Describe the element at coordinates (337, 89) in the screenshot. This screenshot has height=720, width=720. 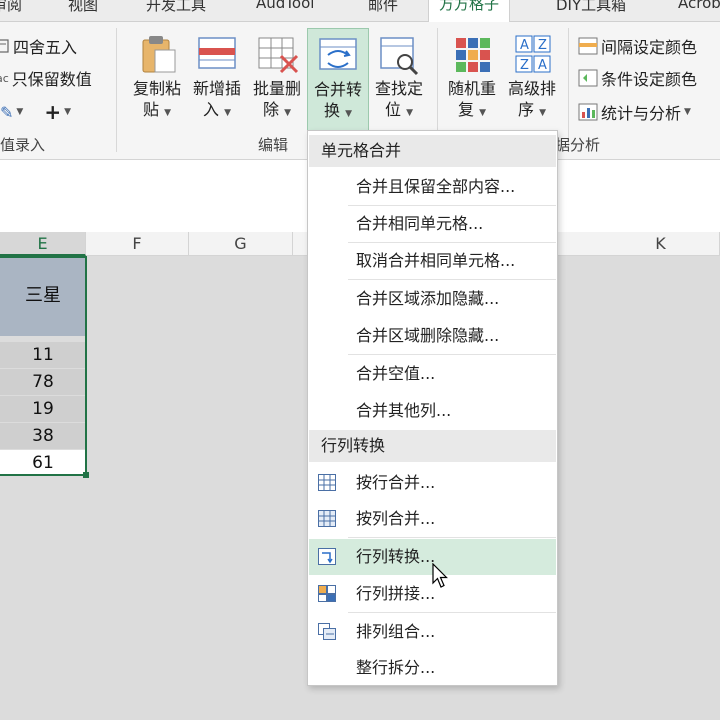
I see `merge-convert-label: 合并转` at that location.